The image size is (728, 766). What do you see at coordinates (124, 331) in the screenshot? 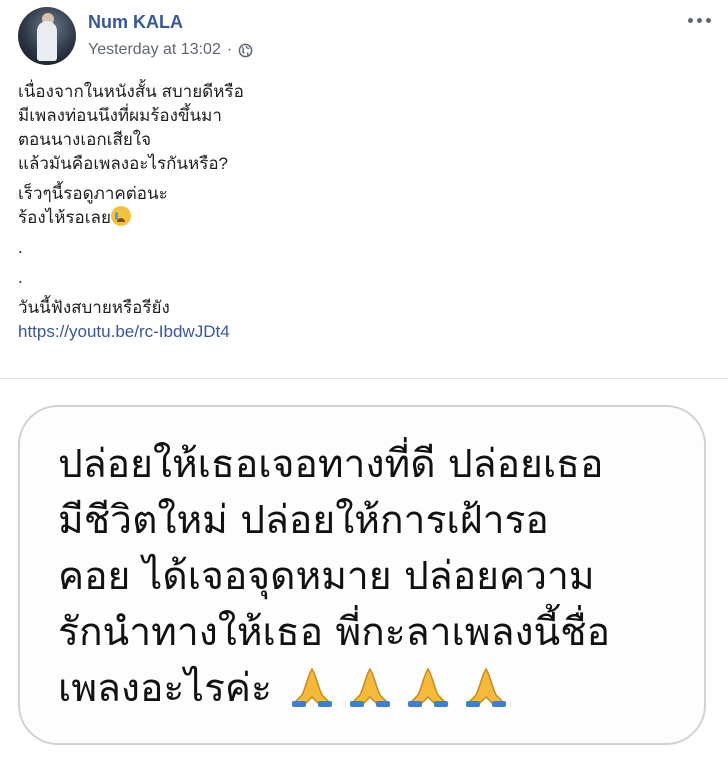
I see `youtube-link: https://youtu.be/rc-IbdwJDt4` at bounding box center [124, 331].